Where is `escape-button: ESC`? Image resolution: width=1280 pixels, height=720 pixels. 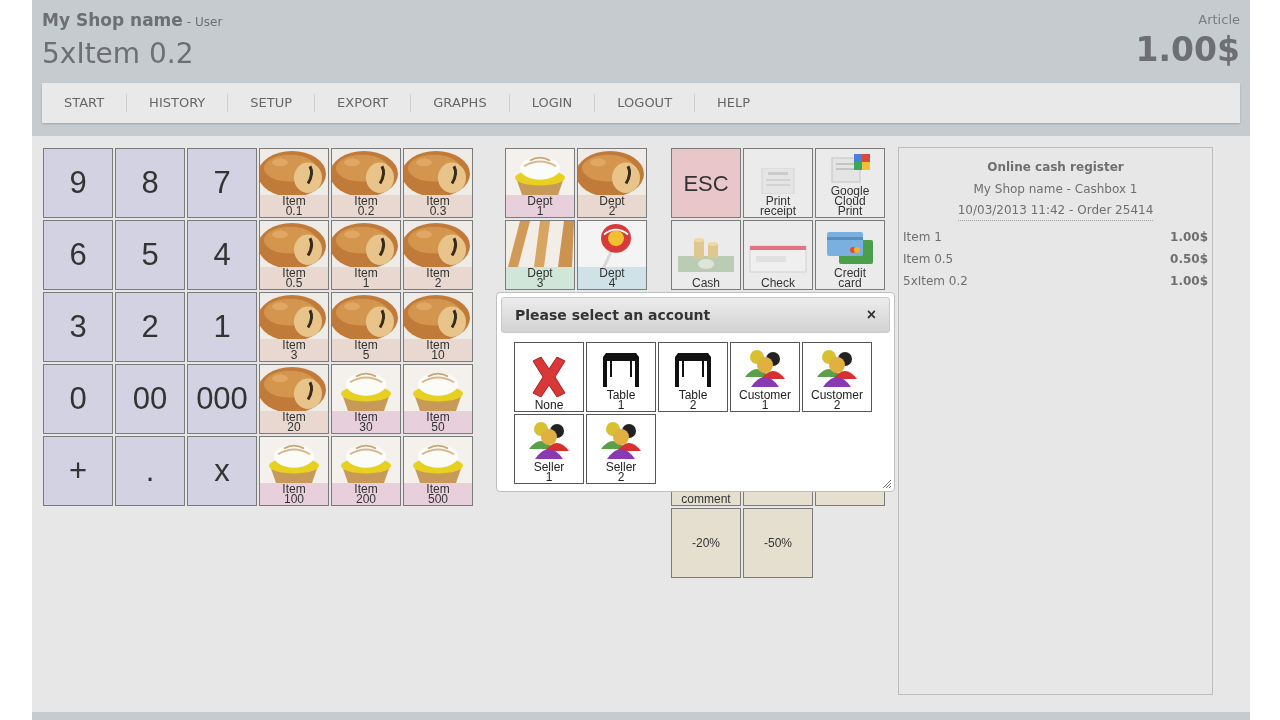 escape-button: ESC is located at coordinates (706, 183).